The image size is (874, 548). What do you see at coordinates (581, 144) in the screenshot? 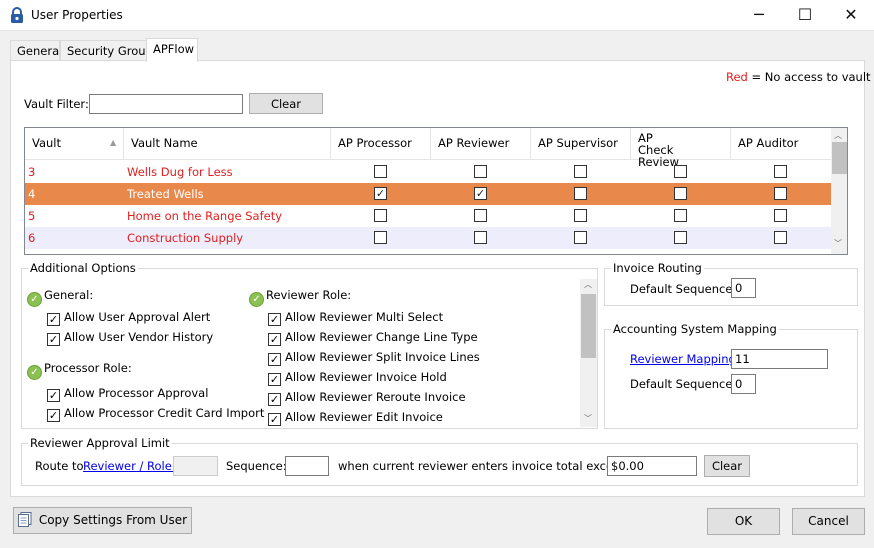
I see `col-ap-supervisor: AP Supervisor` at bounding box center [581, 144].